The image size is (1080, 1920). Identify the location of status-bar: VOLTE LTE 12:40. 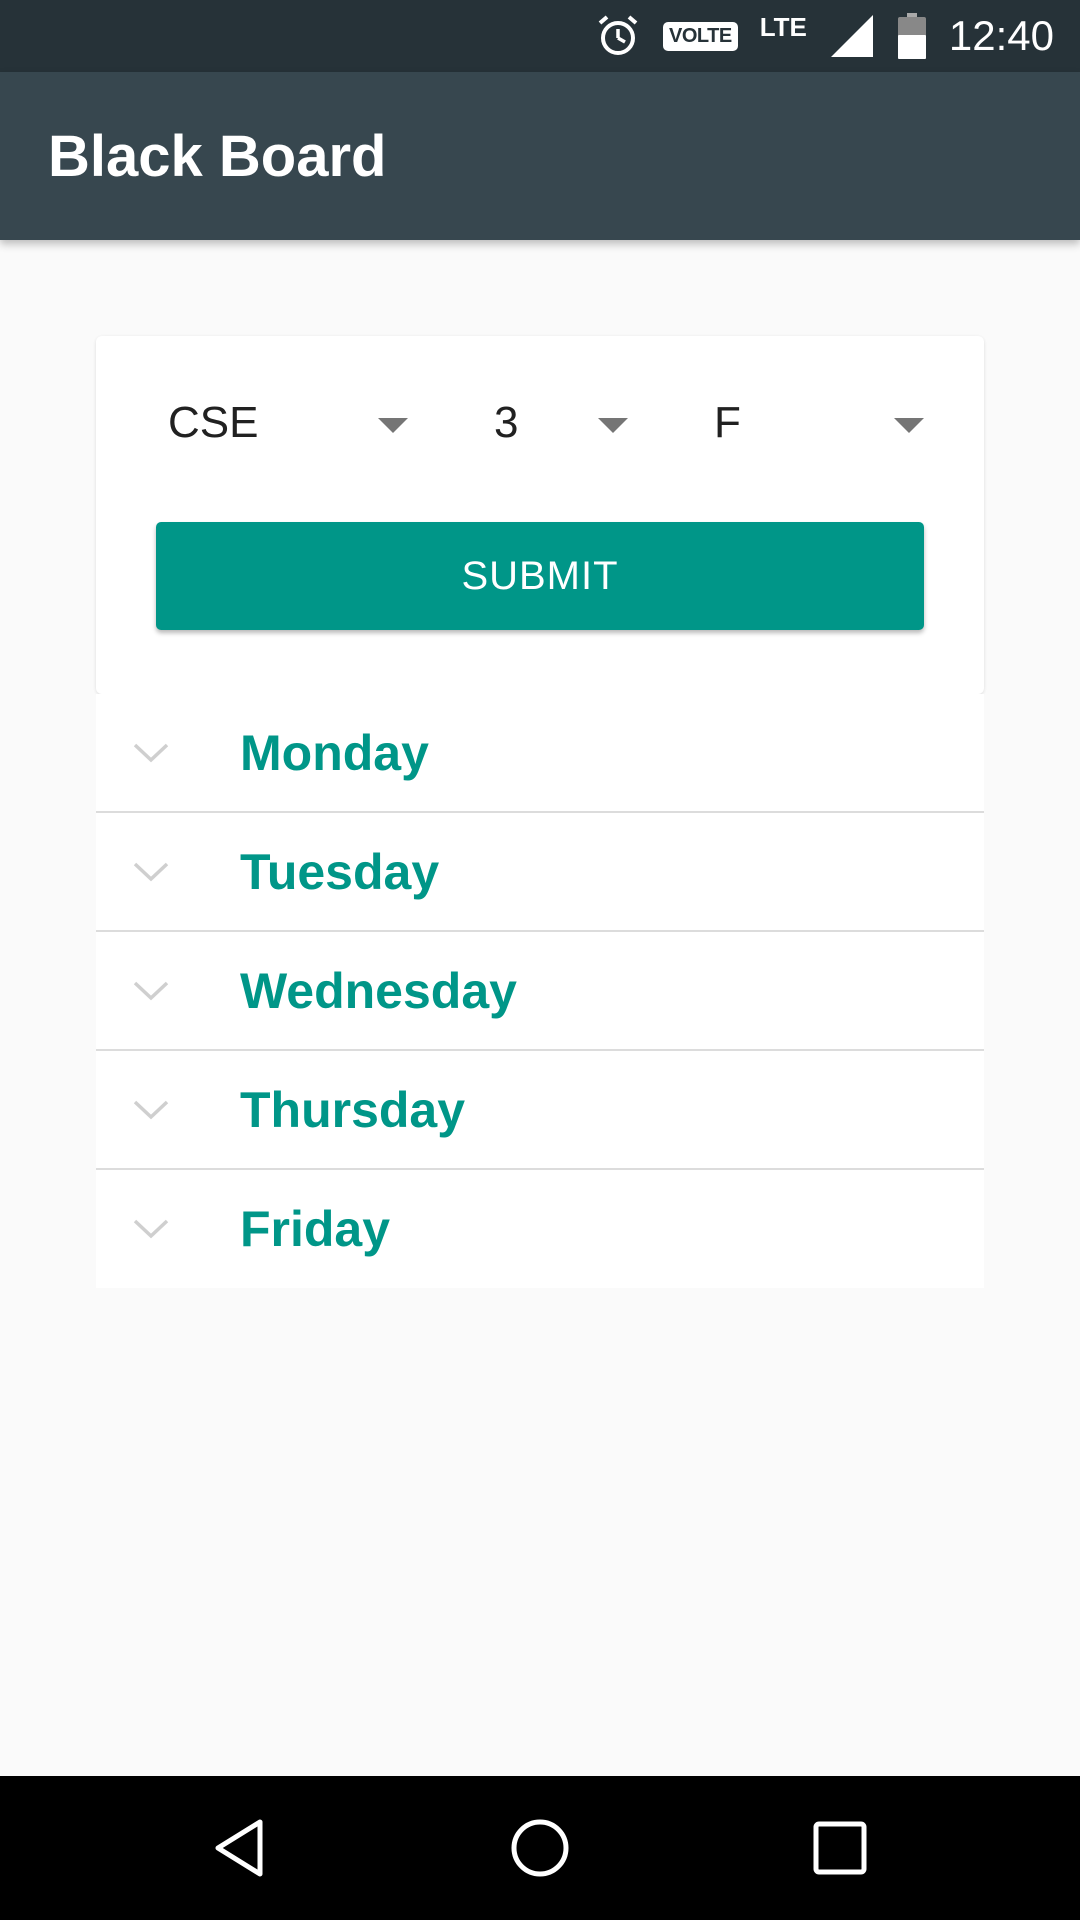
(540, 36).